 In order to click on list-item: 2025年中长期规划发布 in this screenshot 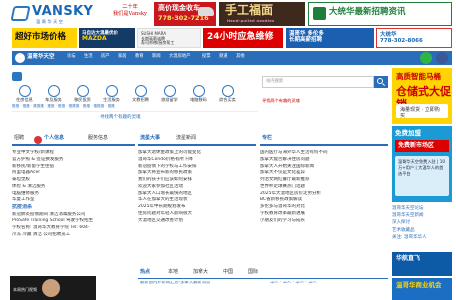, I will do `click(197, 207)`.